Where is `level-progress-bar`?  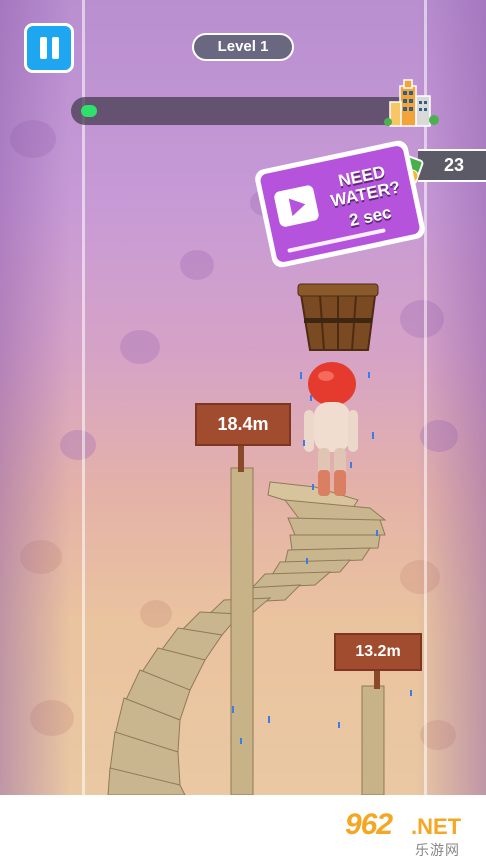 level-progress-bar is located at coordinates (241, 111).